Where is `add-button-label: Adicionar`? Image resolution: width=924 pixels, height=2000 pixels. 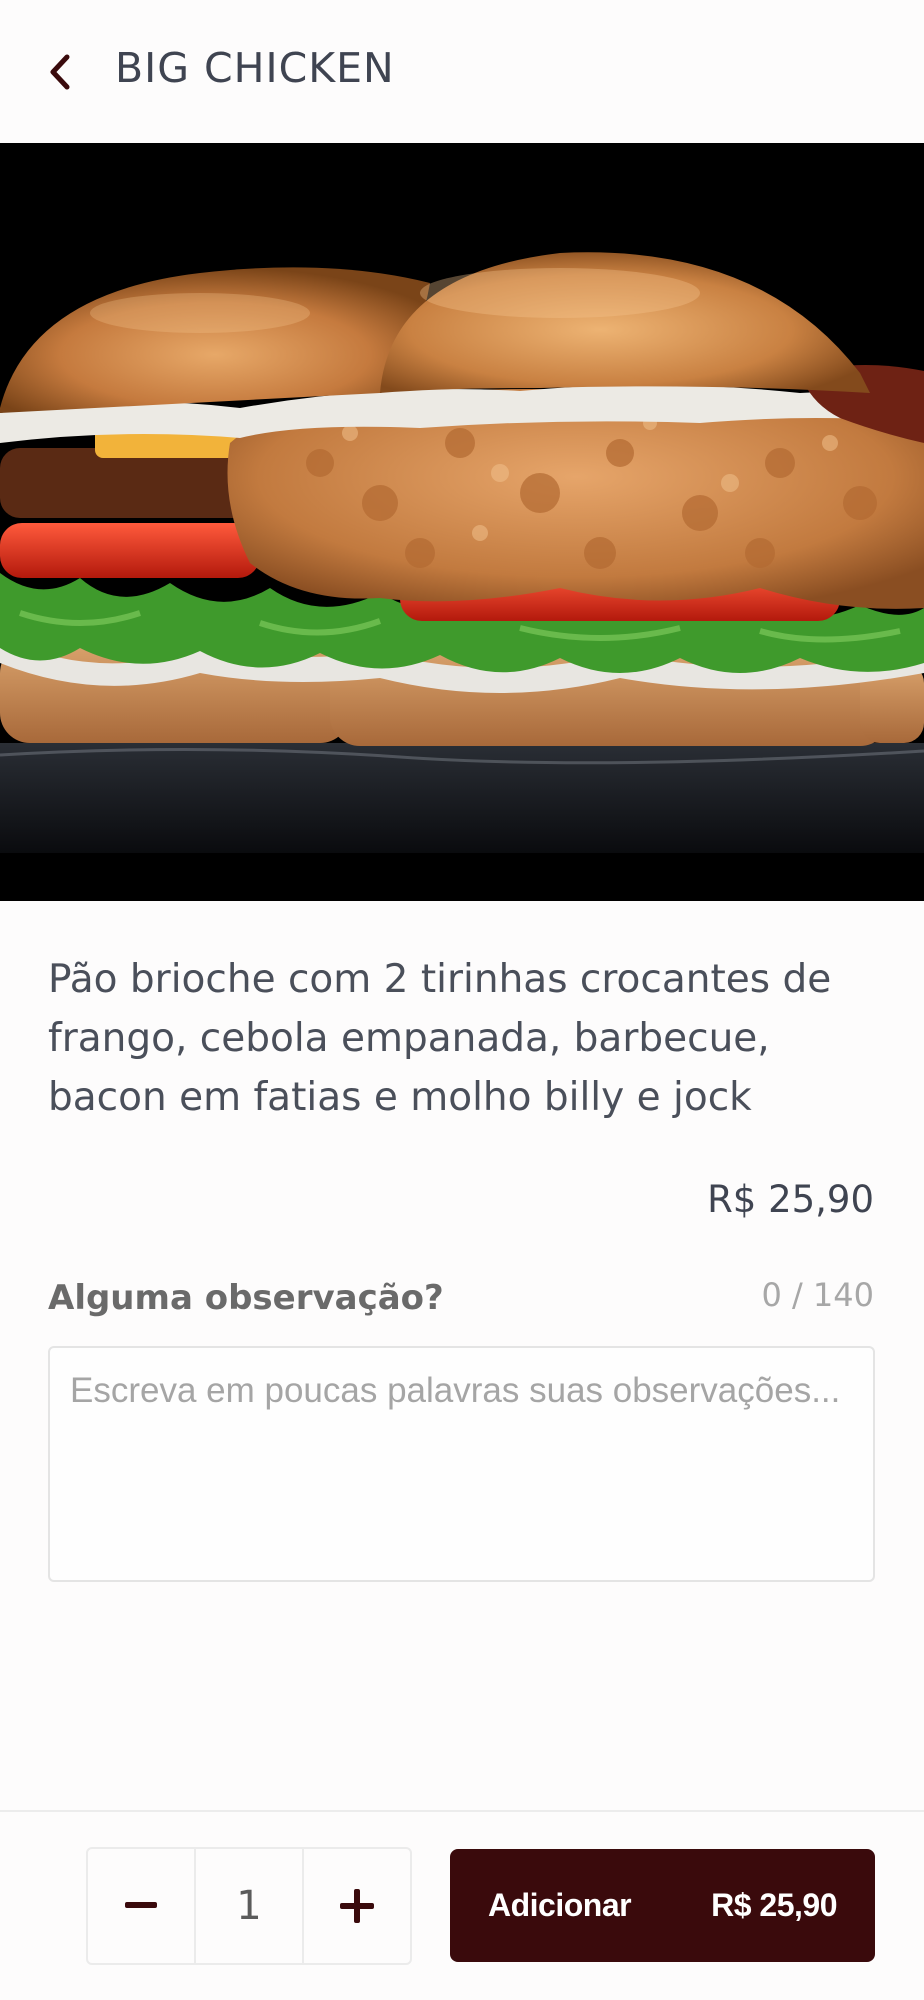
add-button-label: Adicionar is located at coordinates (560, 1905).